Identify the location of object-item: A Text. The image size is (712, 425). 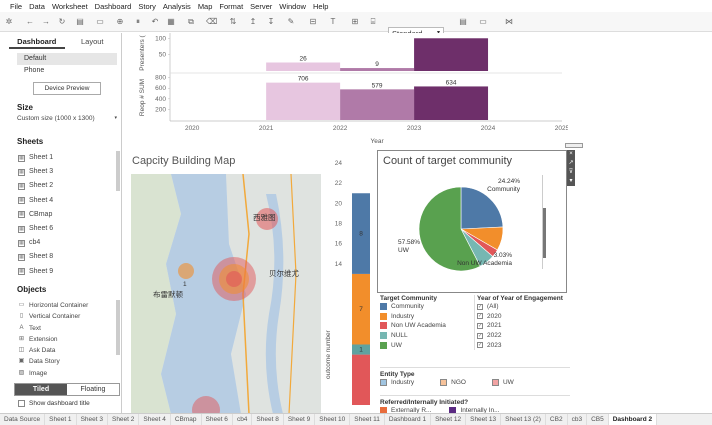
(65, 328).